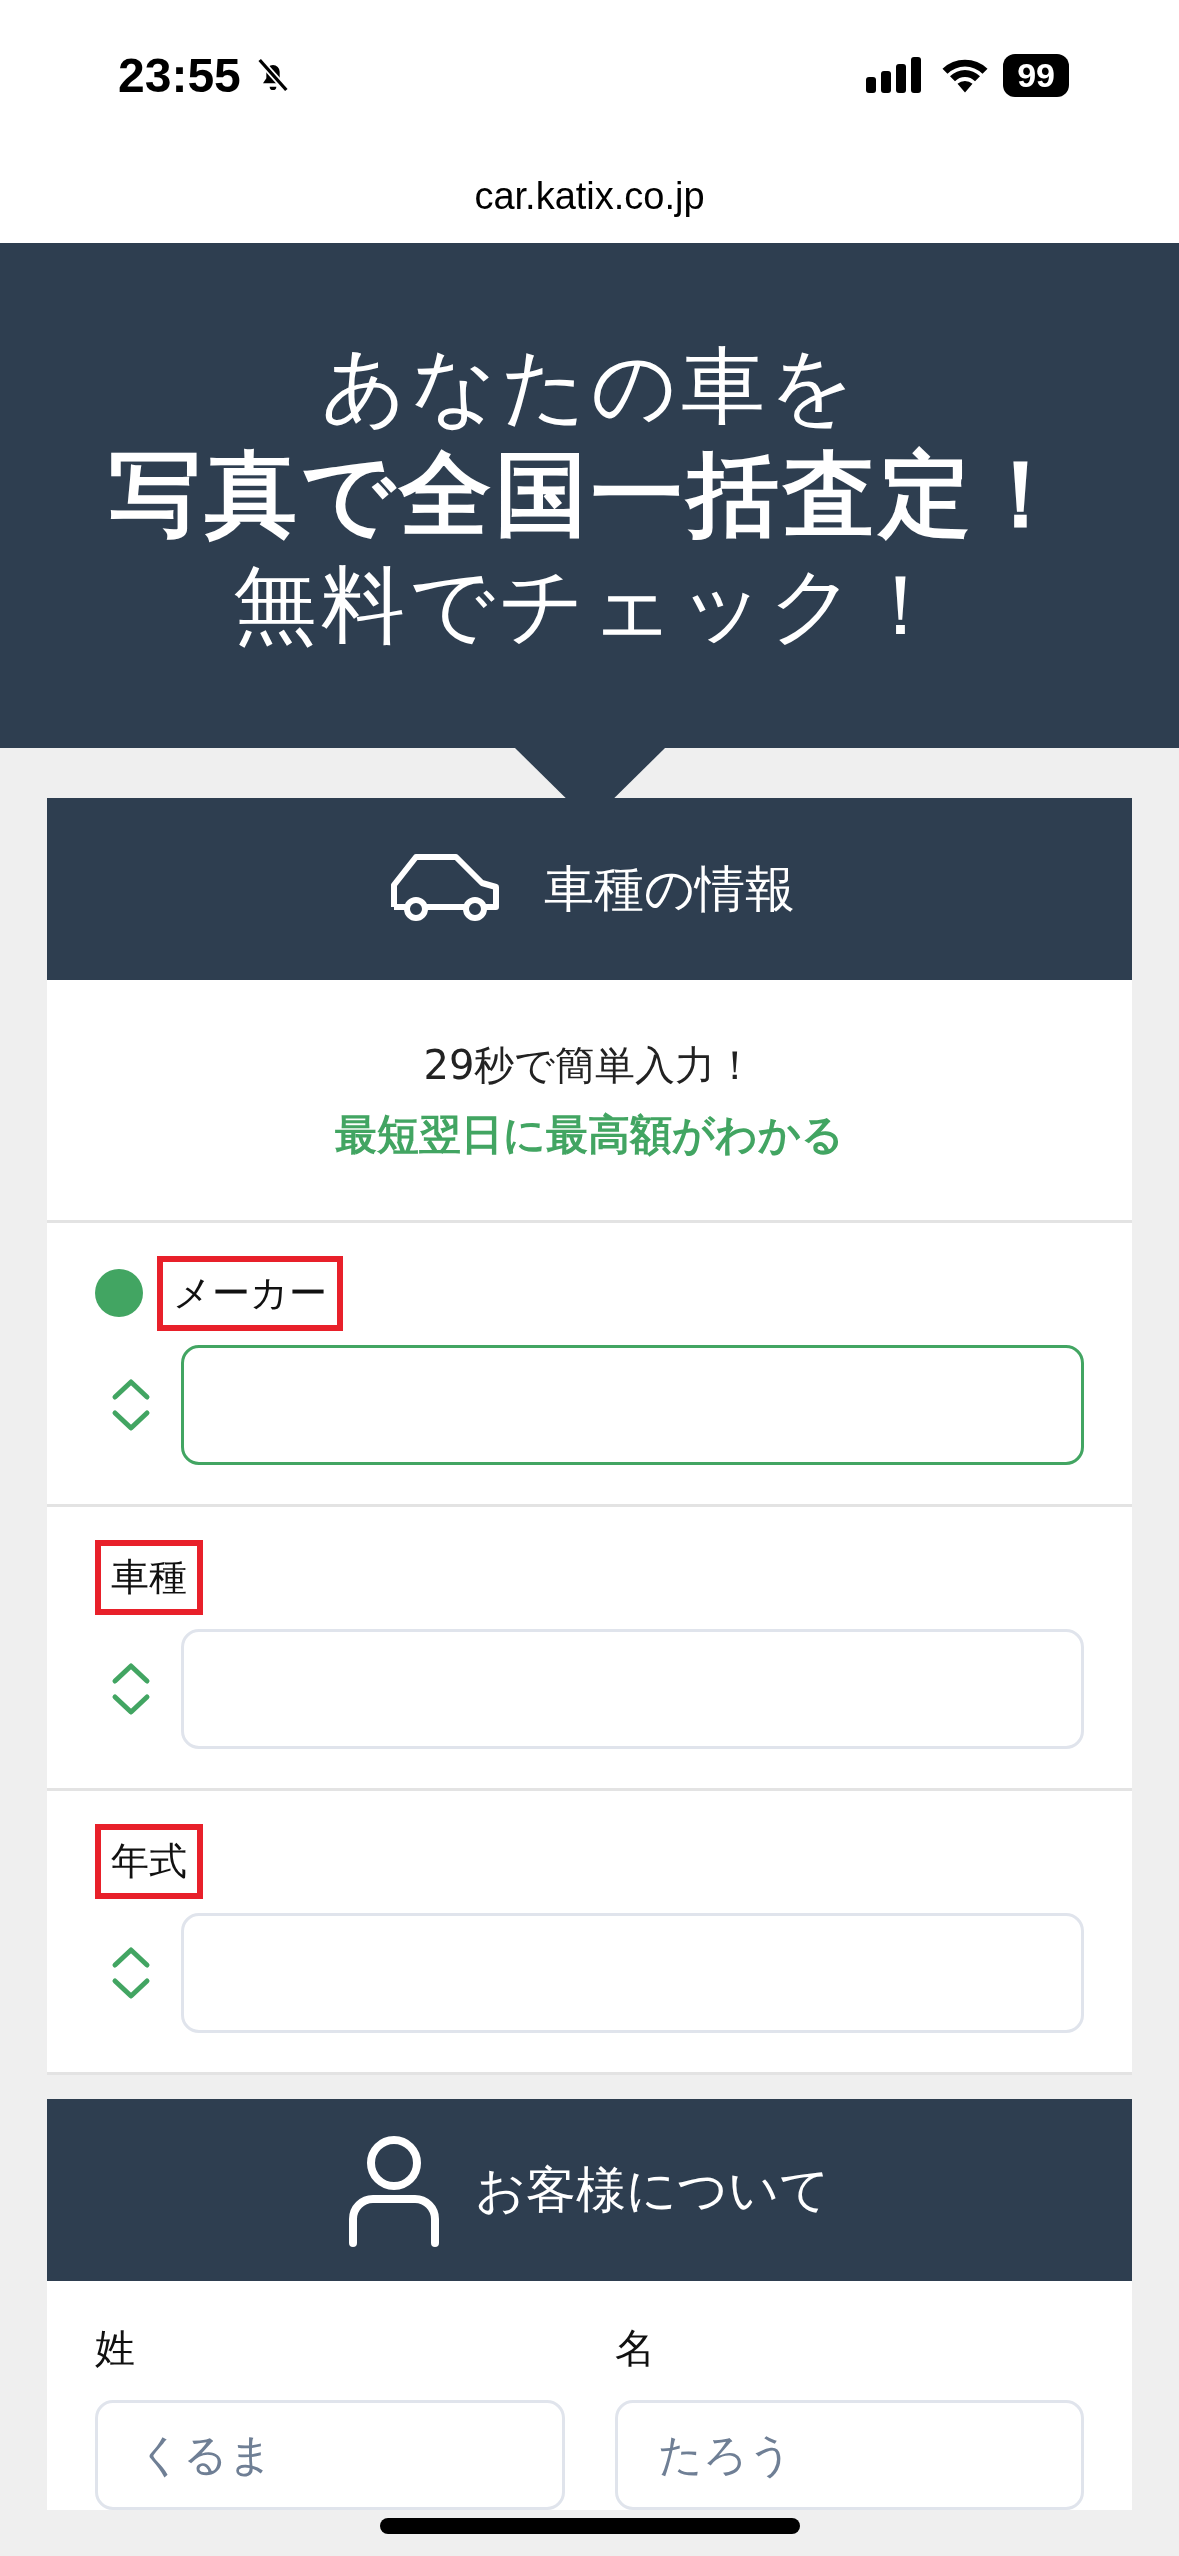 This screenshot has height=2556, width=1179. I want to click on person-icon, so click(394, 2190).